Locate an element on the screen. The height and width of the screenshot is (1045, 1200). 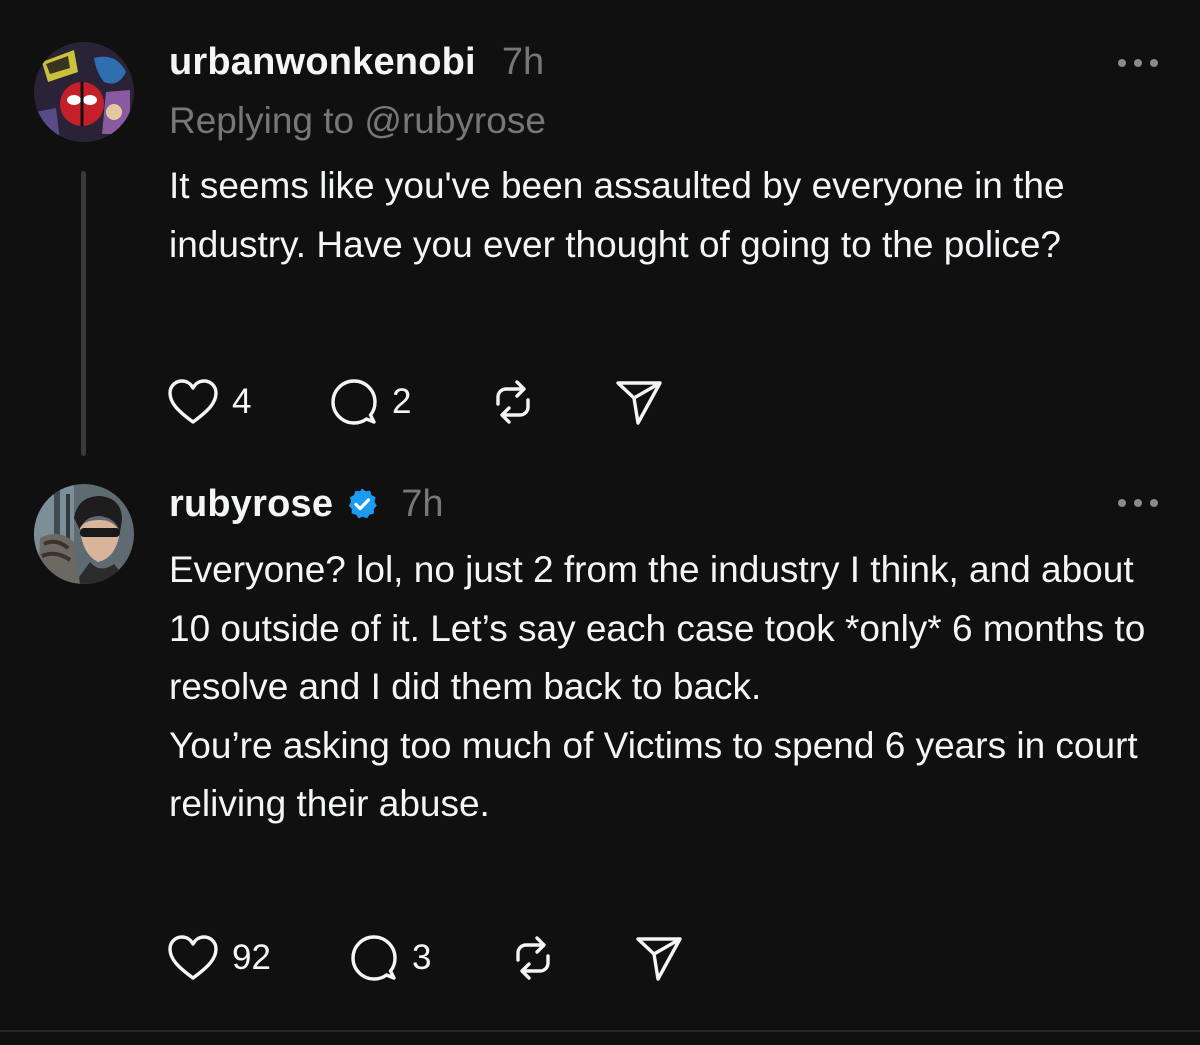
reply-button: 3 is located at coordinates (426, 958).